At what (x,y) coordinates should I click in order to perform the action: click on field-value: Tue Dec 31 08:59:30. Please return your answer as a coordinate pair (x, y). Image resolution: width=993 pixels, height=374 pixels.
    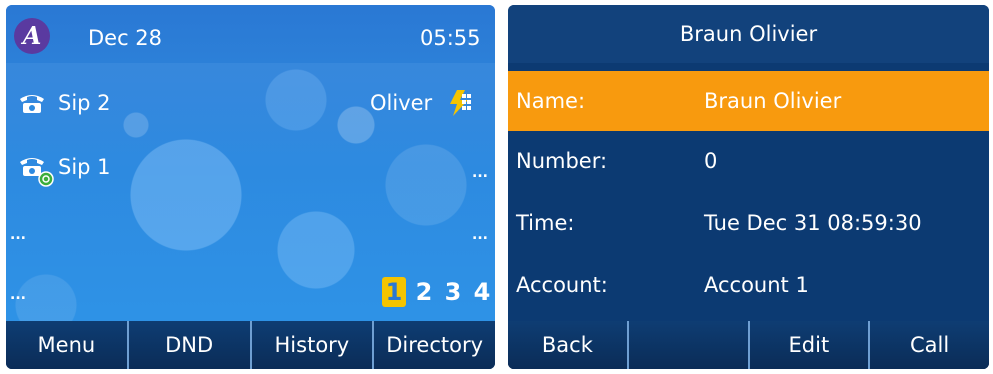
    Looking at the image, I should click on (813, 223).